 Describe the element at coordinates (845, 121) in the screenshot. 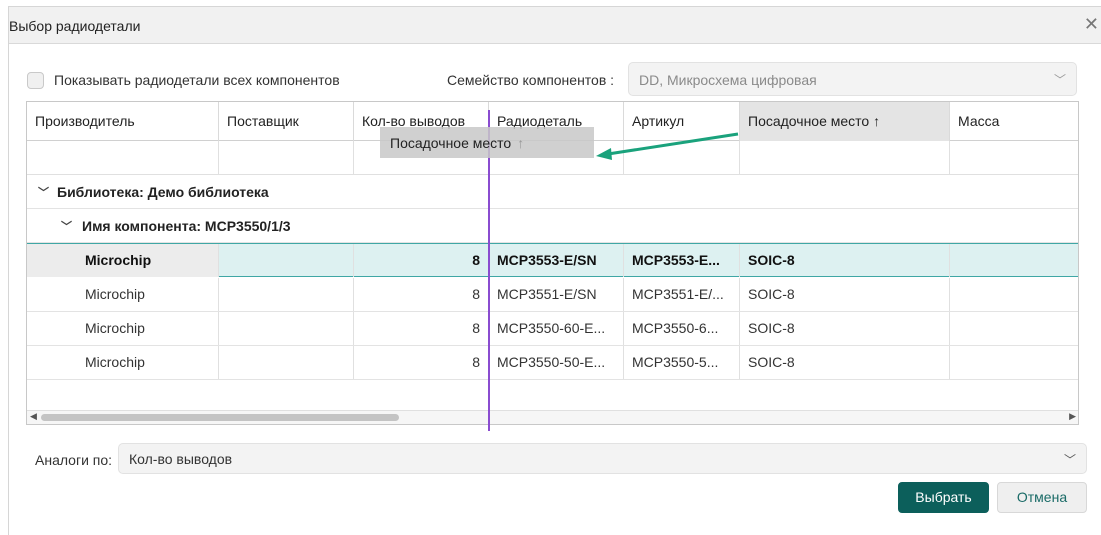

I see `column-header-footprint: Посадочное место ↑` at that location.